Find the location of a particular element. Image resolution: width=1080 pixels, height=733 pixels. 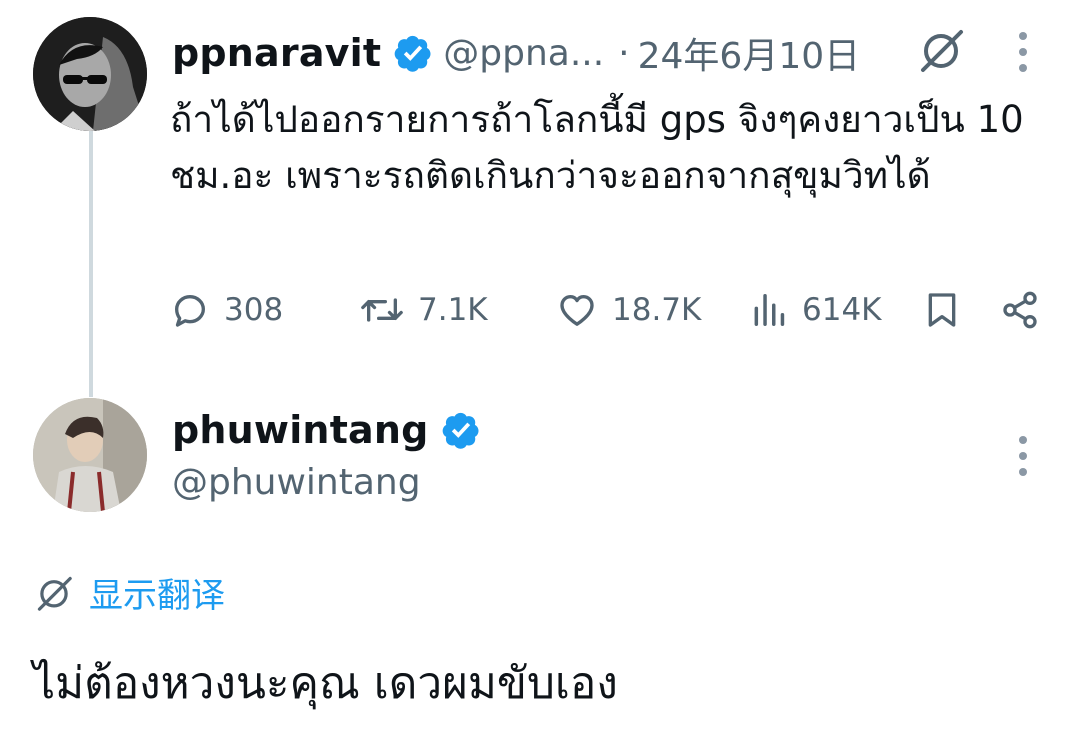

avatar-ppnaravit is located at coordinates (90, 74).